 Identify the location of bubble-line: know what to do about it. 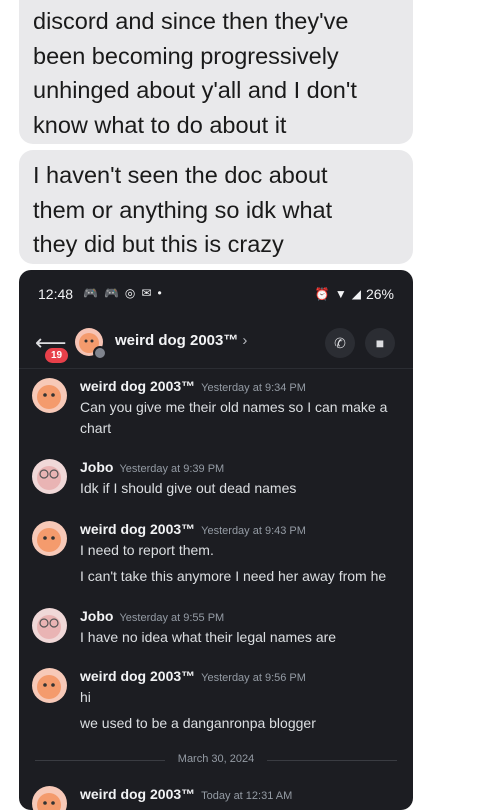
(160, 124).